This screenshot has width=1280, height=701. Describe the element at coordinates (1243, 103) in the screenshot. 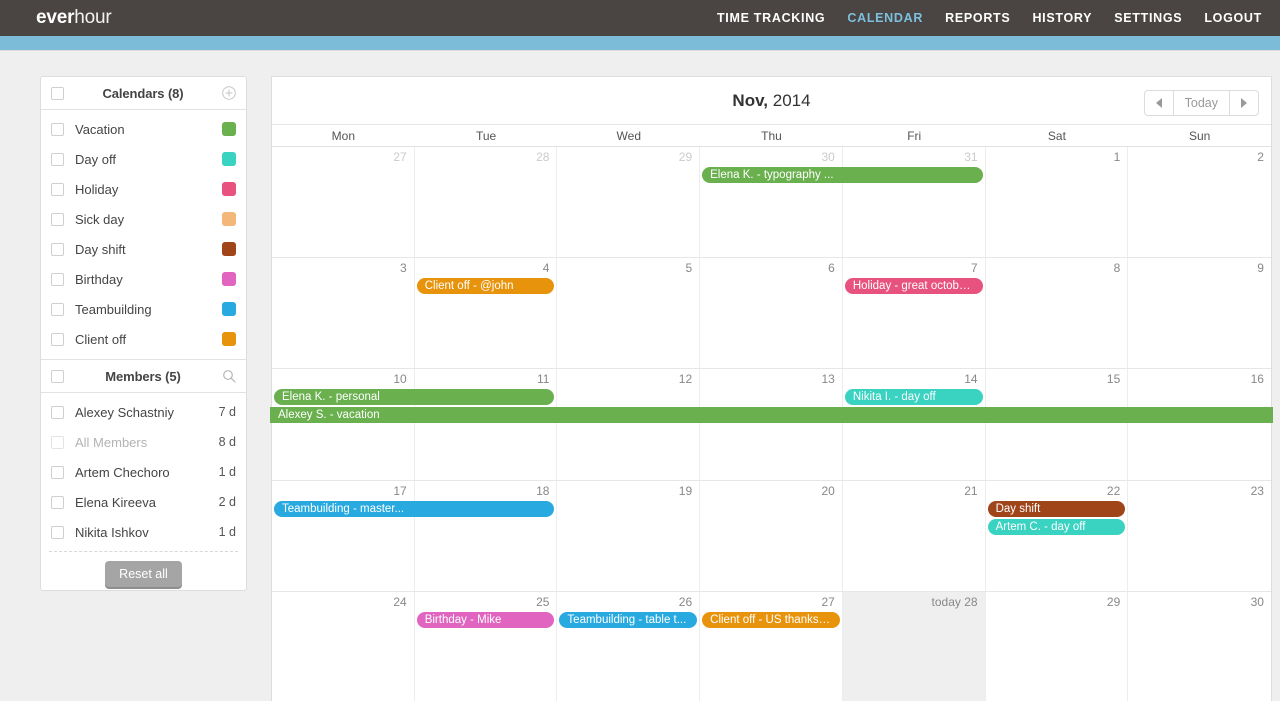

I see `next-month-button` at that location.